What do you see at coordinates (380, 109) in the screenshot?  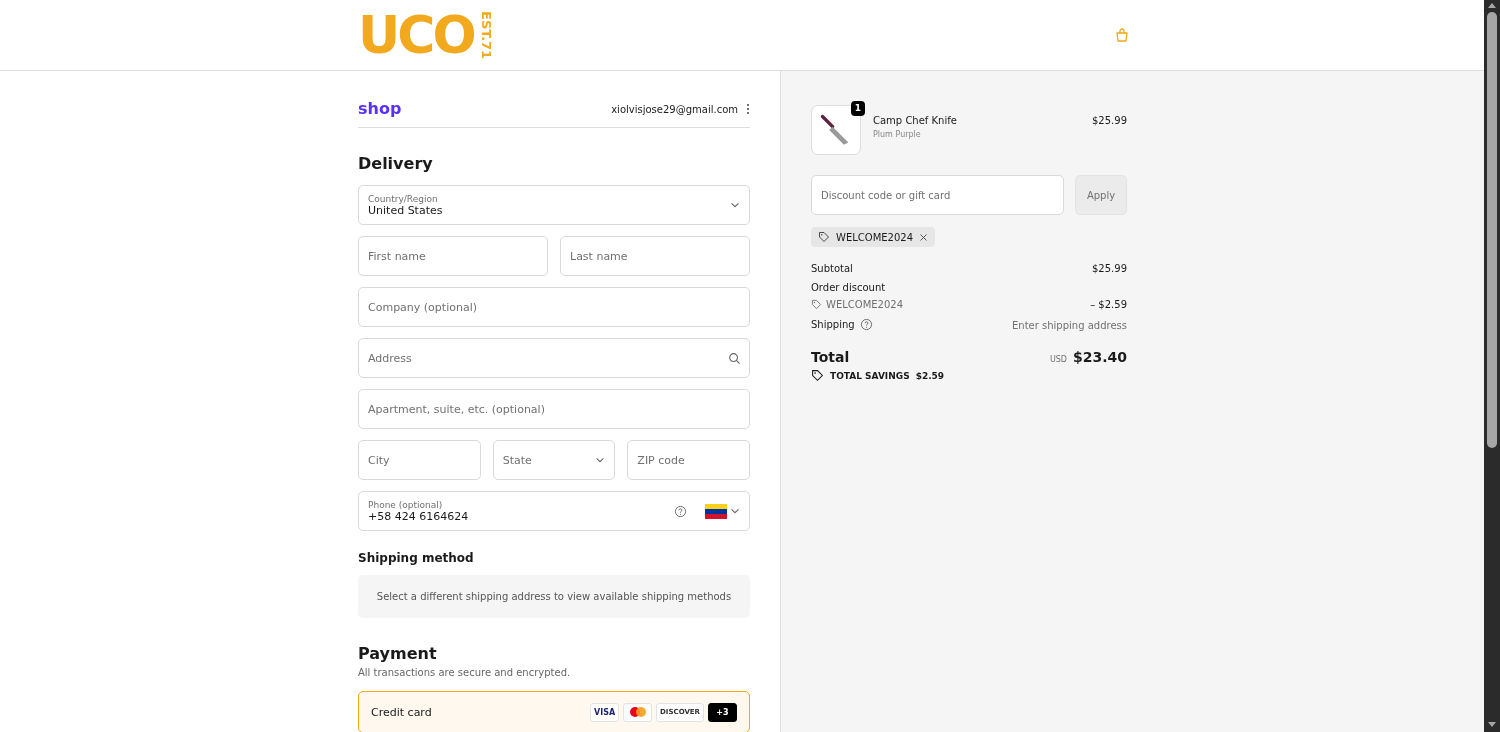 I see `shop-logo: shop` at bounding box center [380, 109].